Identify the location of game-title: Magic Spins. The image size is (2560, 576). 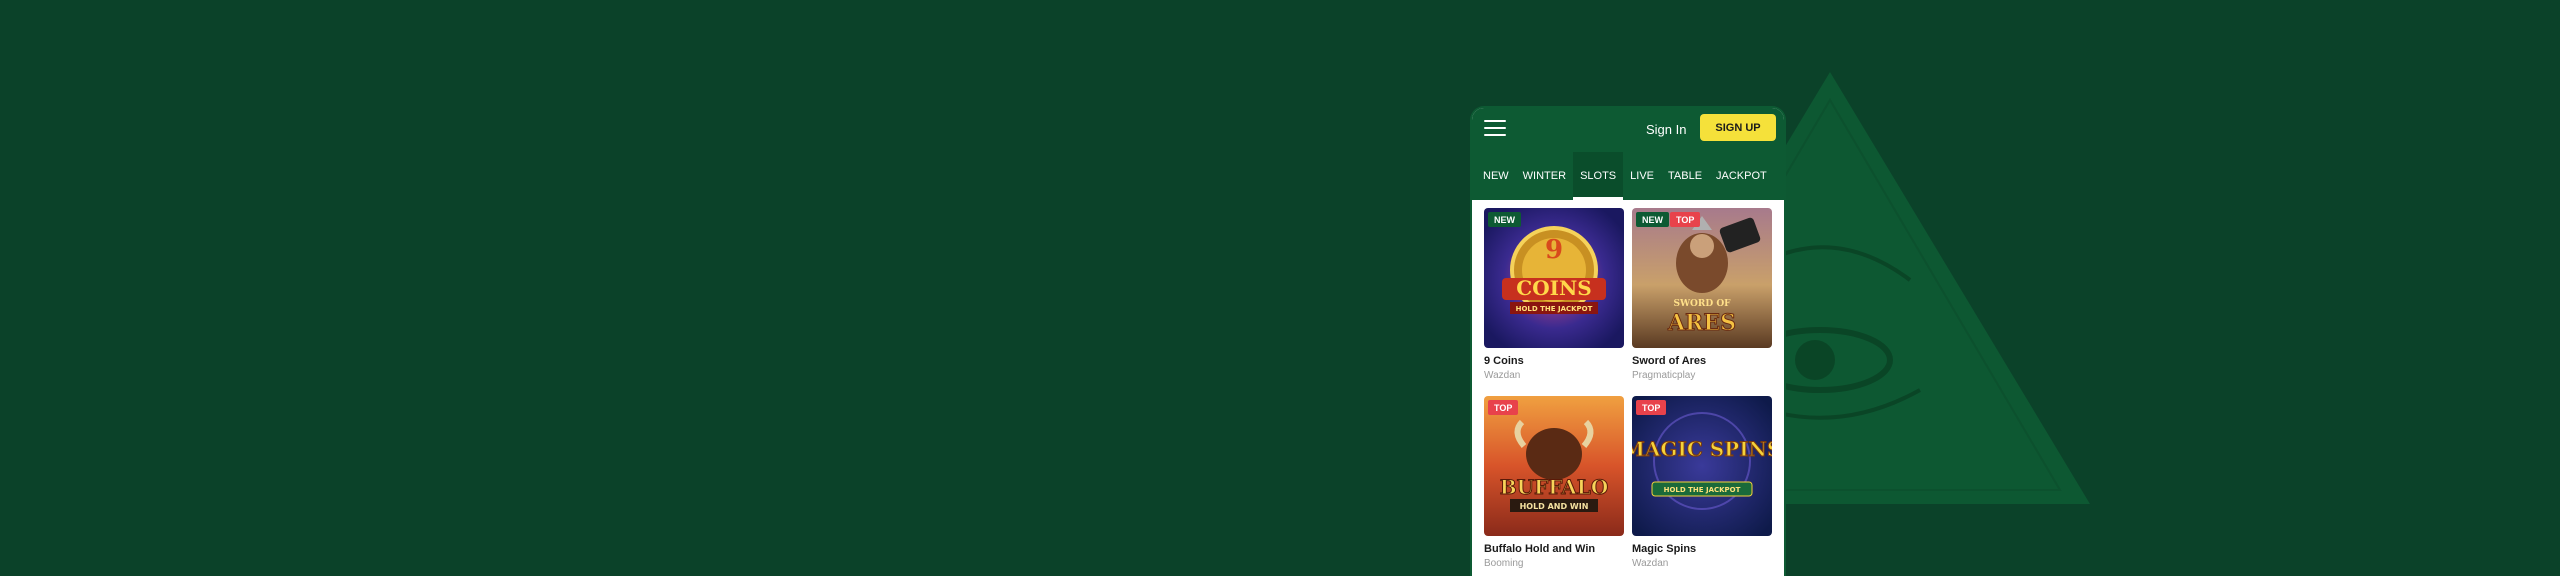
(1664, 549).